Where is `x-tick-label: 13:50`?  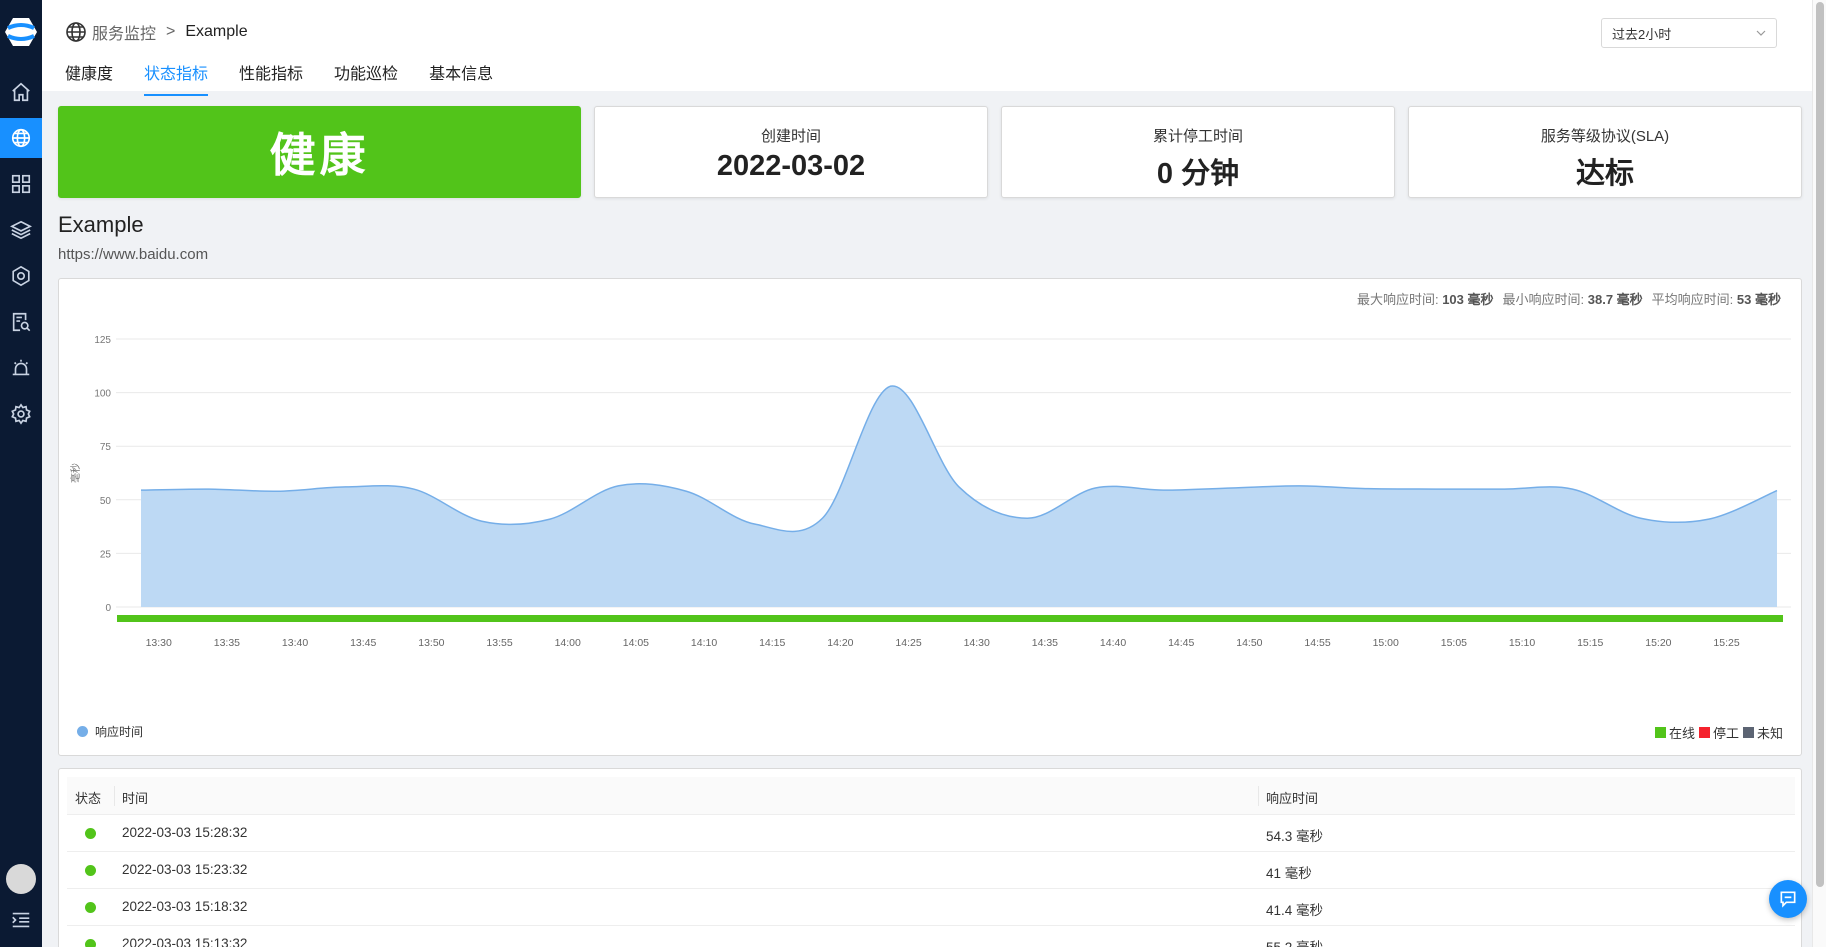
x-tick-label: 13:50 is located at coordinates (431, 643).